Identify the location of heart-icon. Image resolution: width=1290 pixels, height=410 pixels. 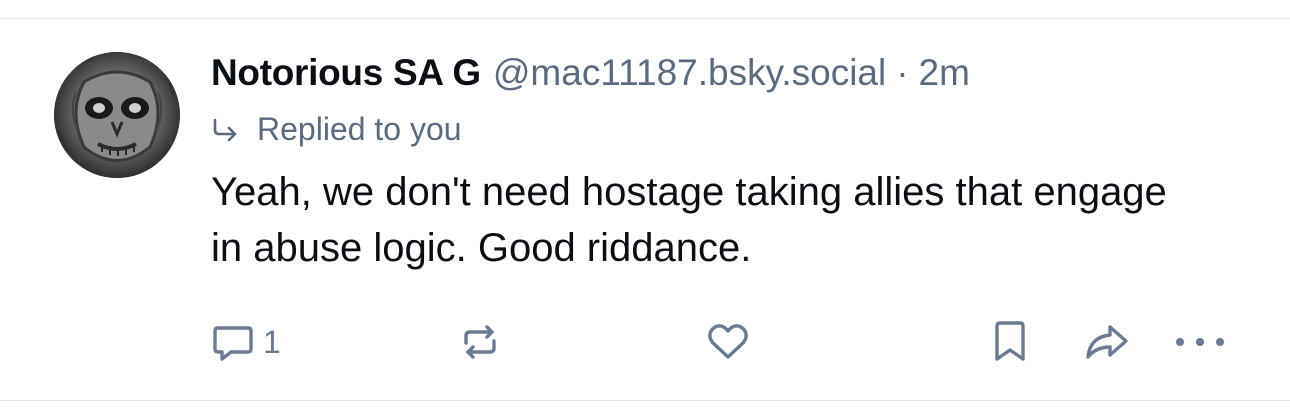
(728, 342).